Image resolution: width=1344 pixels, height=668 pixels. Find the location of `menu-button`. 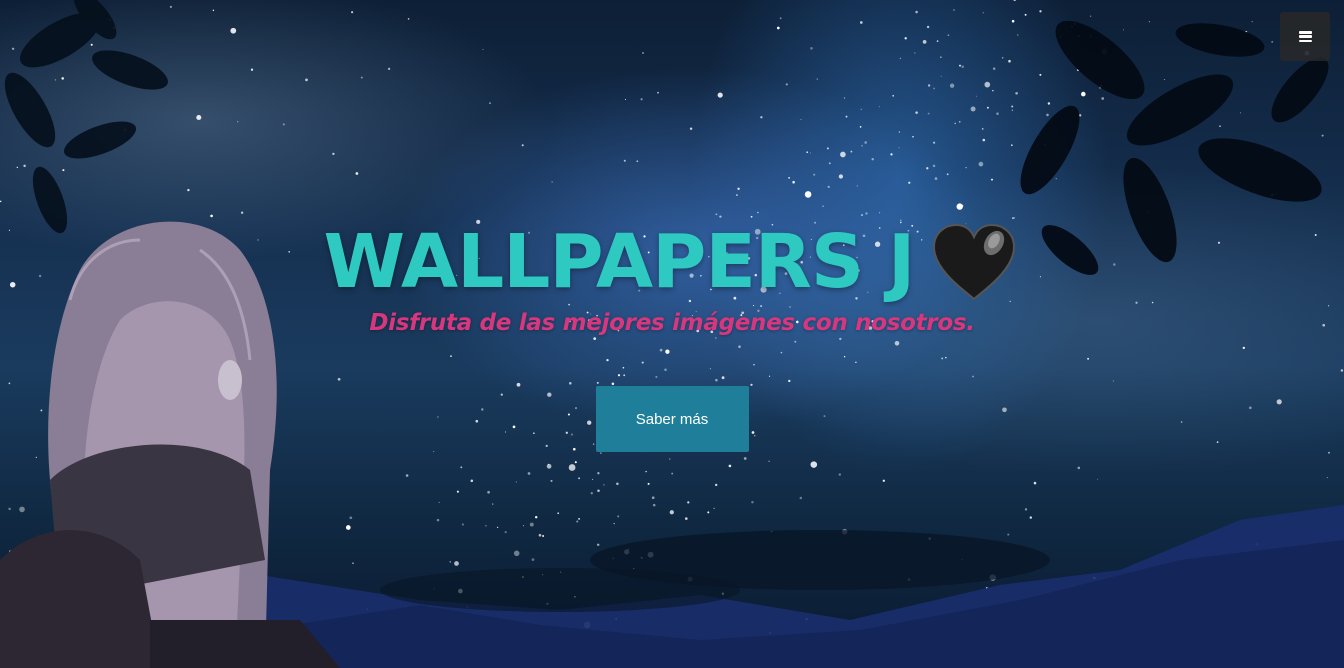

menu-button is located at coordinates (1305, 36).